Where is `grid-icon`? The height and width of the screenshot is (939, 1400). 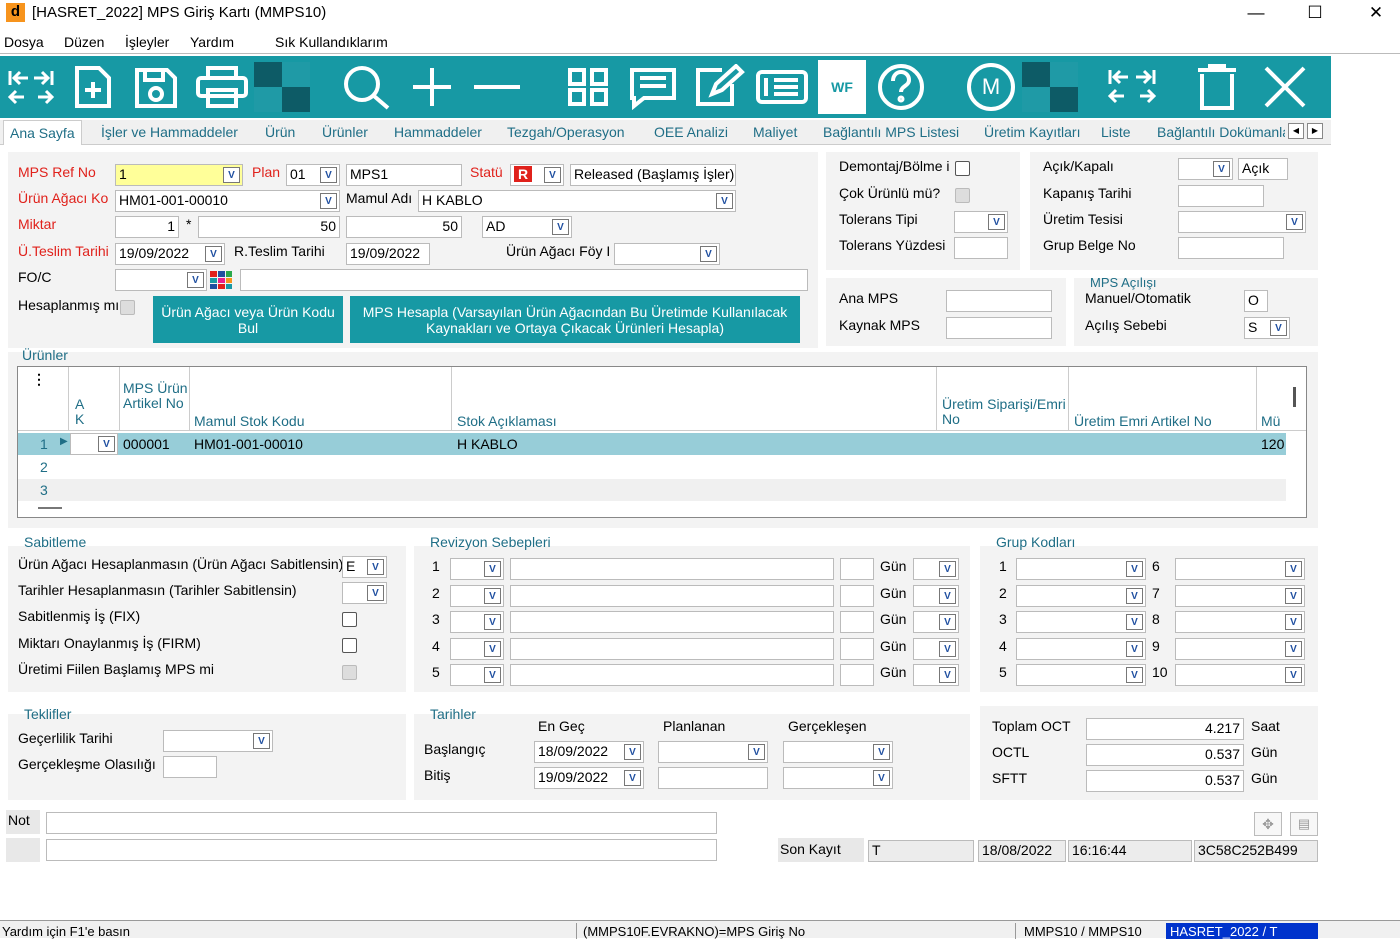 grid-icon is located at coordinates (588, 87).